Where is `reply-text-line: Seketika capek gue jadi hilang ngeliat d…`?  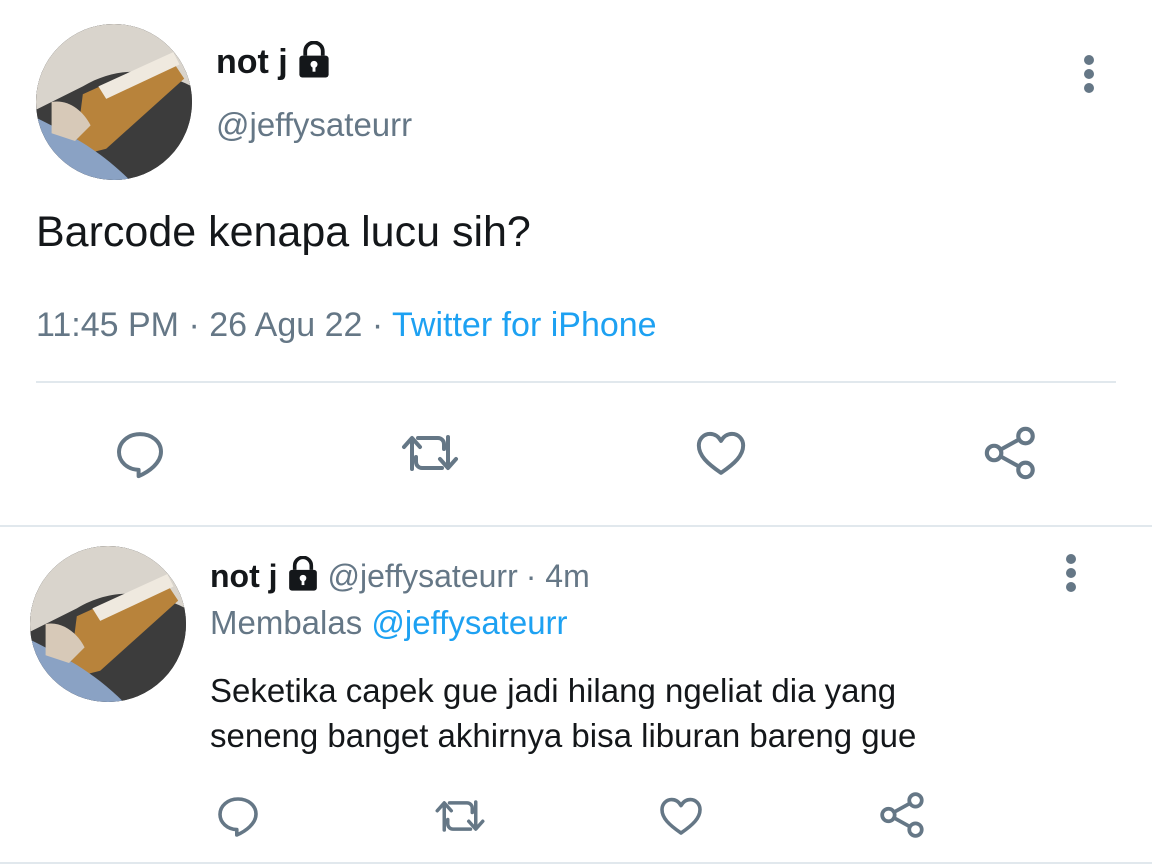
reply-text-line: Seketika capek gue jadi hilang ngeliat d… is located at coordinates (553, 690).